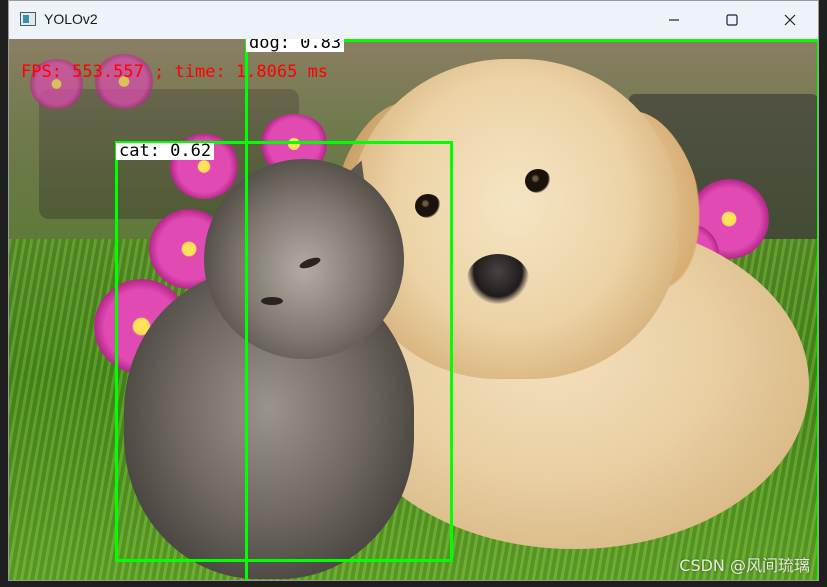  I want to click on close-icon, so click(790, 20).